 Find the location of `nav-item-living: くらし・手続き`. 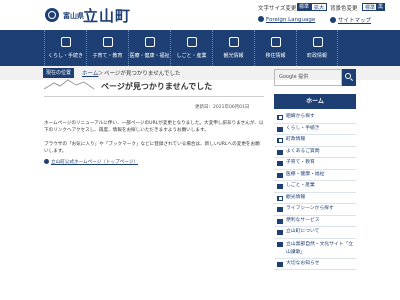

nav-item-living: くらし・手続き is located at coordinates (65, 48).